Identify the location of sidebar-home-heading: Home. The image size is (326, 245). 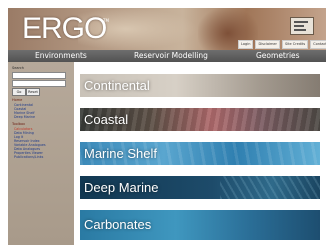
(17, 100).